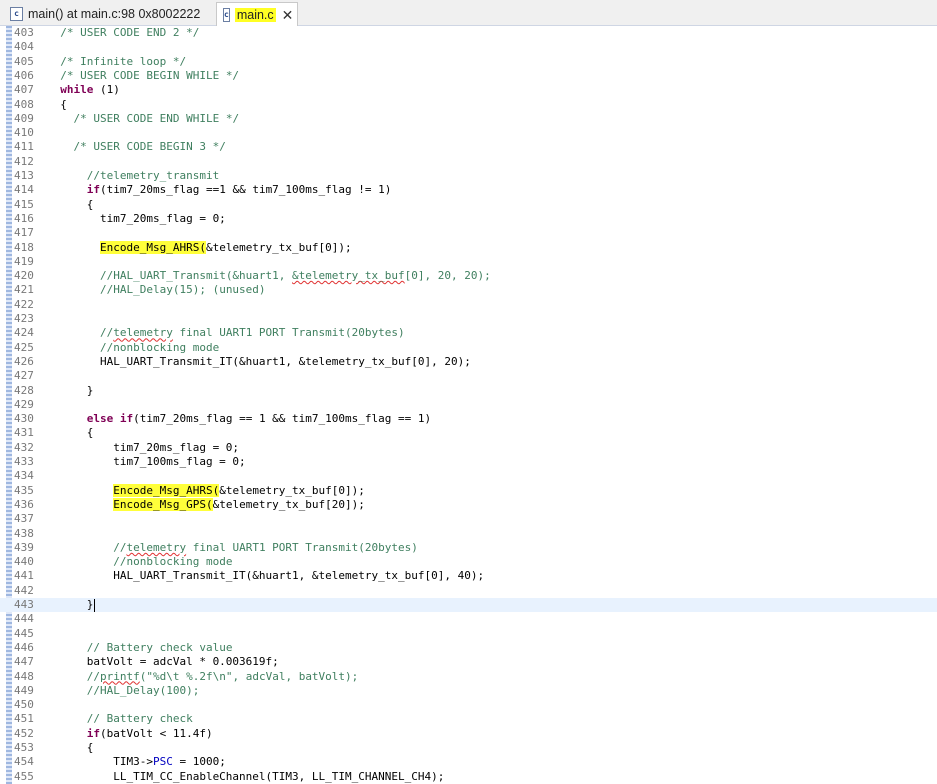 This screenshot has width=937, height=784. I want to click on code-line: 421 //HAL_Delay(15); (unused), so click(468, 290).